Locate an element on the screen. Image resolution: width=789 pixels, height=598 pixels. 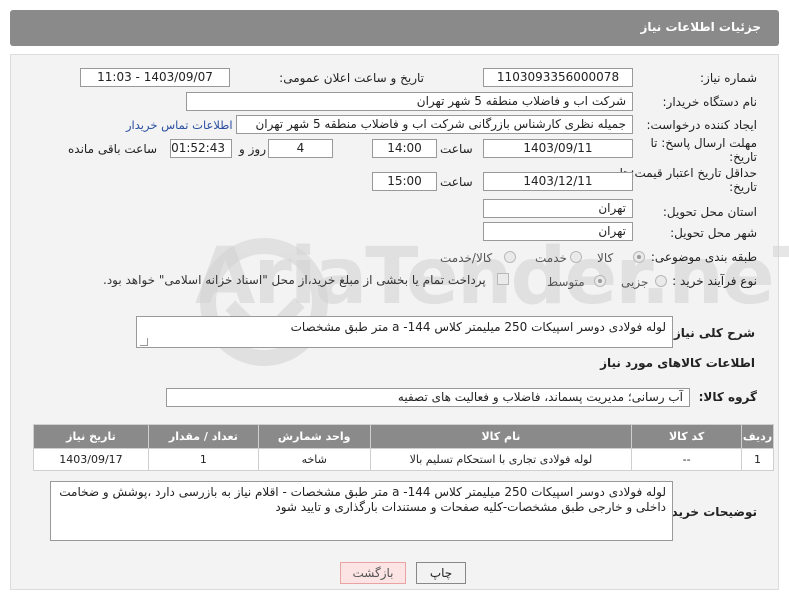
cell-code: -- is located at coordinates (687, 459).